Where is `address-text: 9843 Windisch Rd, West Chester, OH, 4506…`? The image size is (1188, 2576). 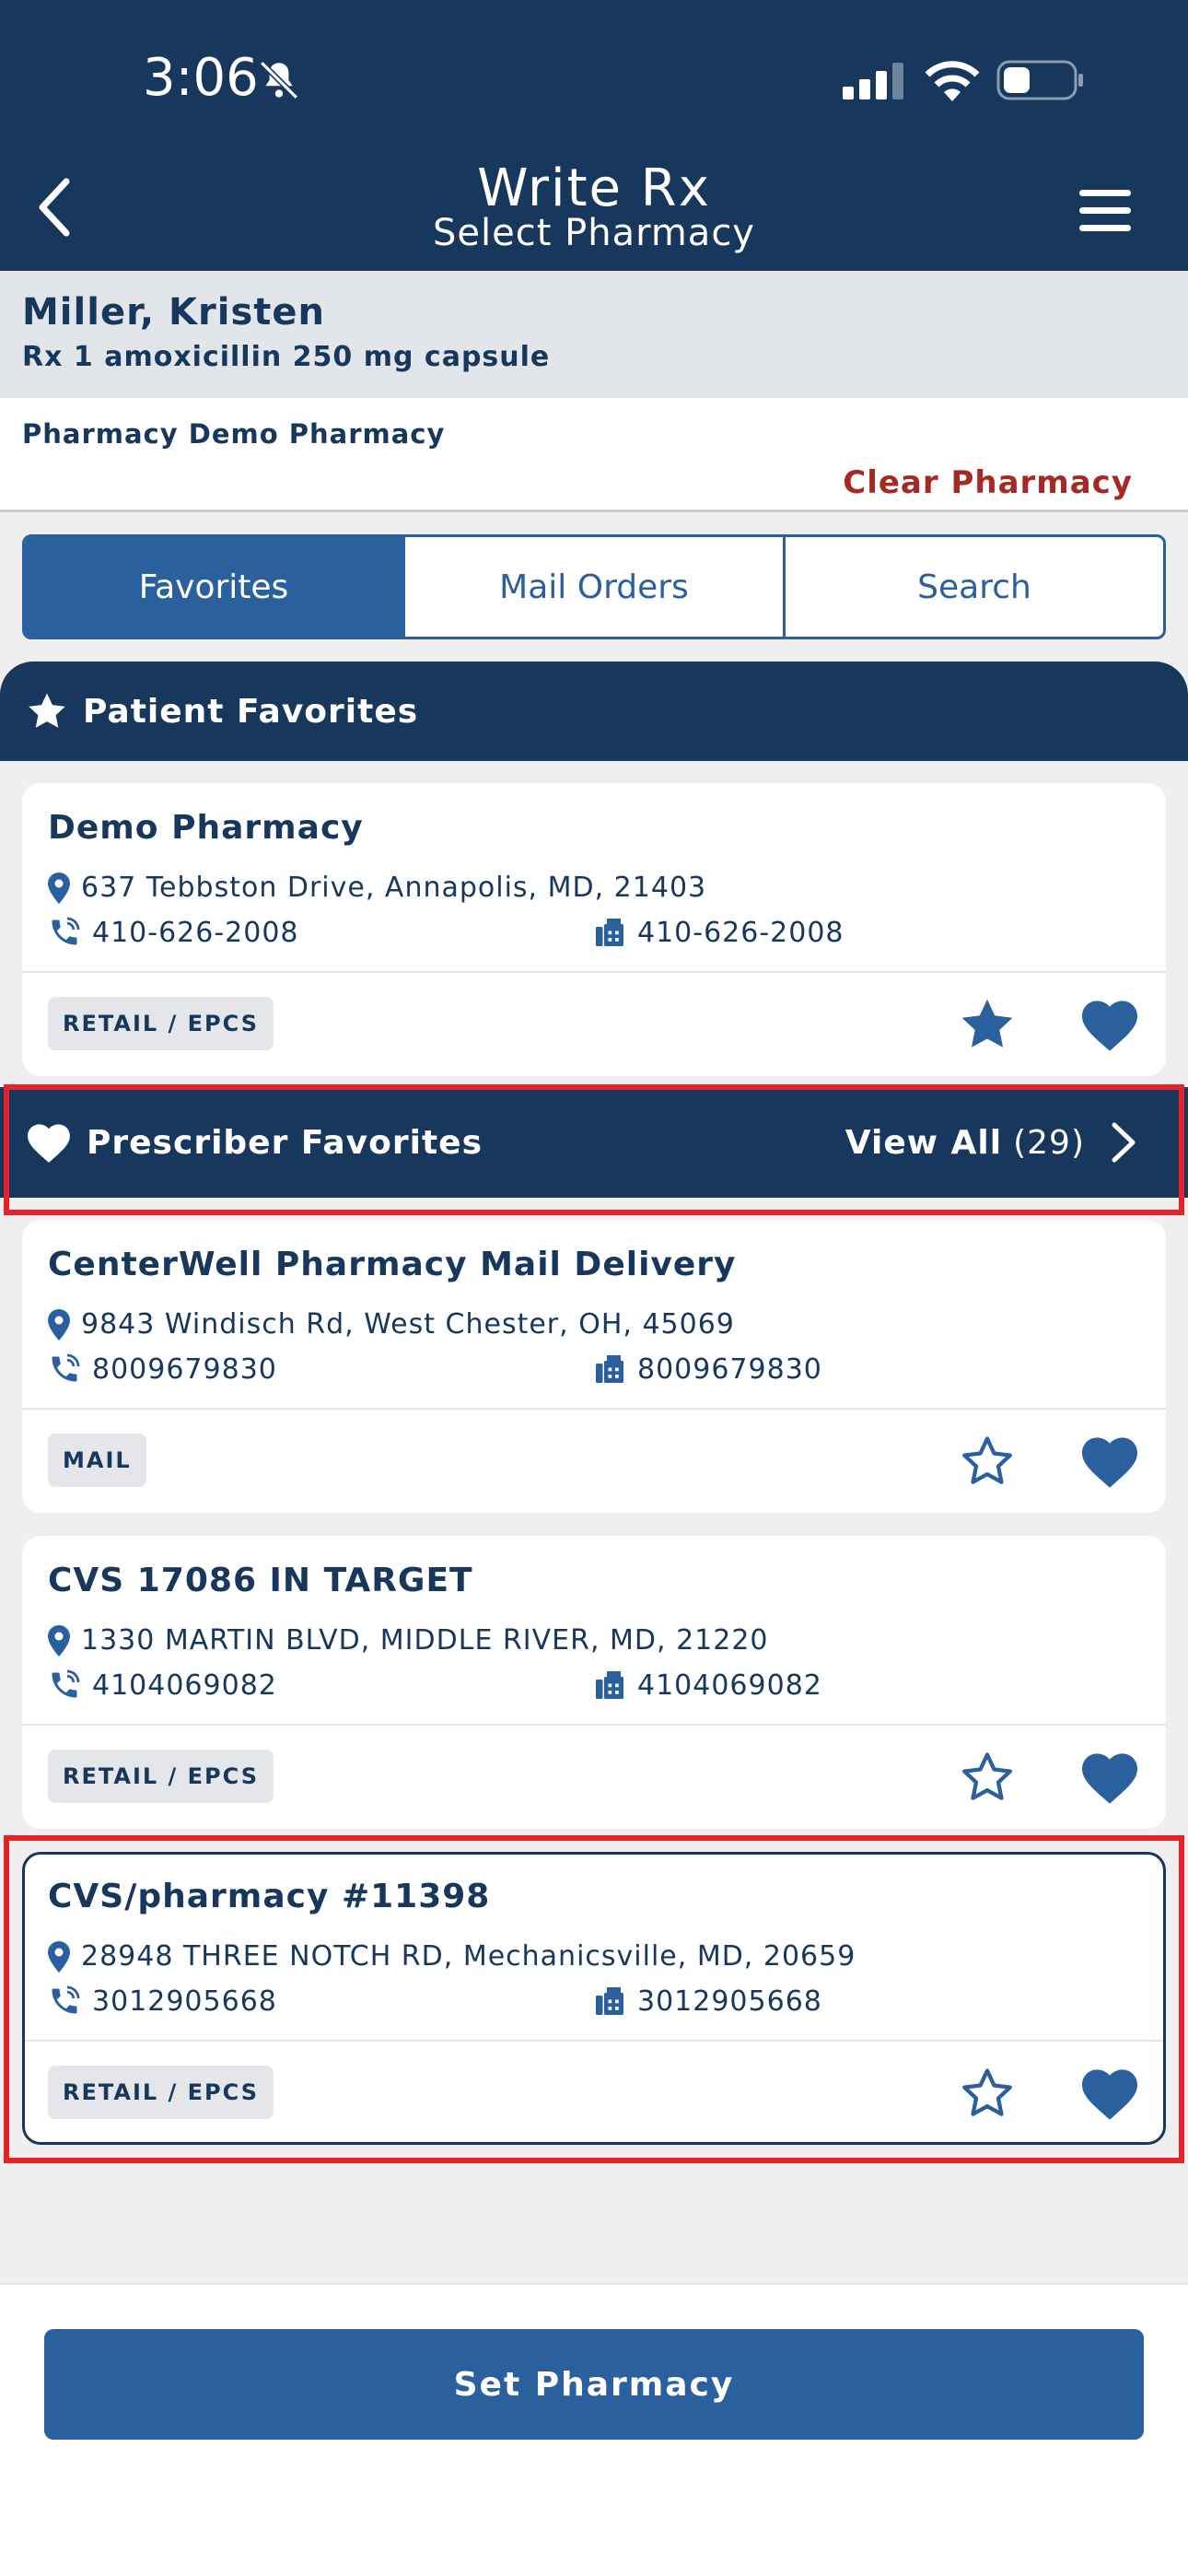 address-text: 9843 Windisch Rd, West Chester, OH, 4506… is located at coordinates (408, 1324).